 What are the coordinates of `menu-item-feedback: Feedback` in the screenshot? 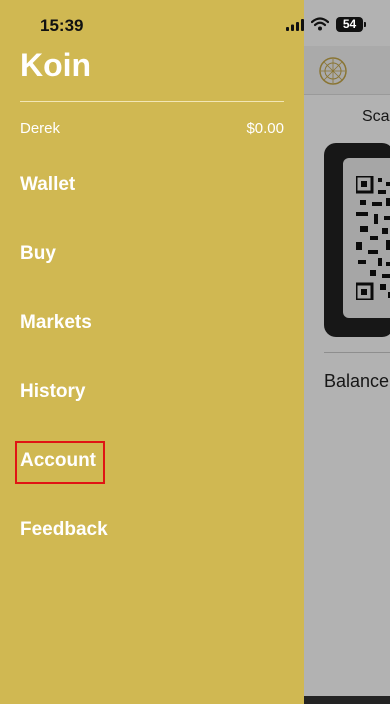 It's located at (64, 530).